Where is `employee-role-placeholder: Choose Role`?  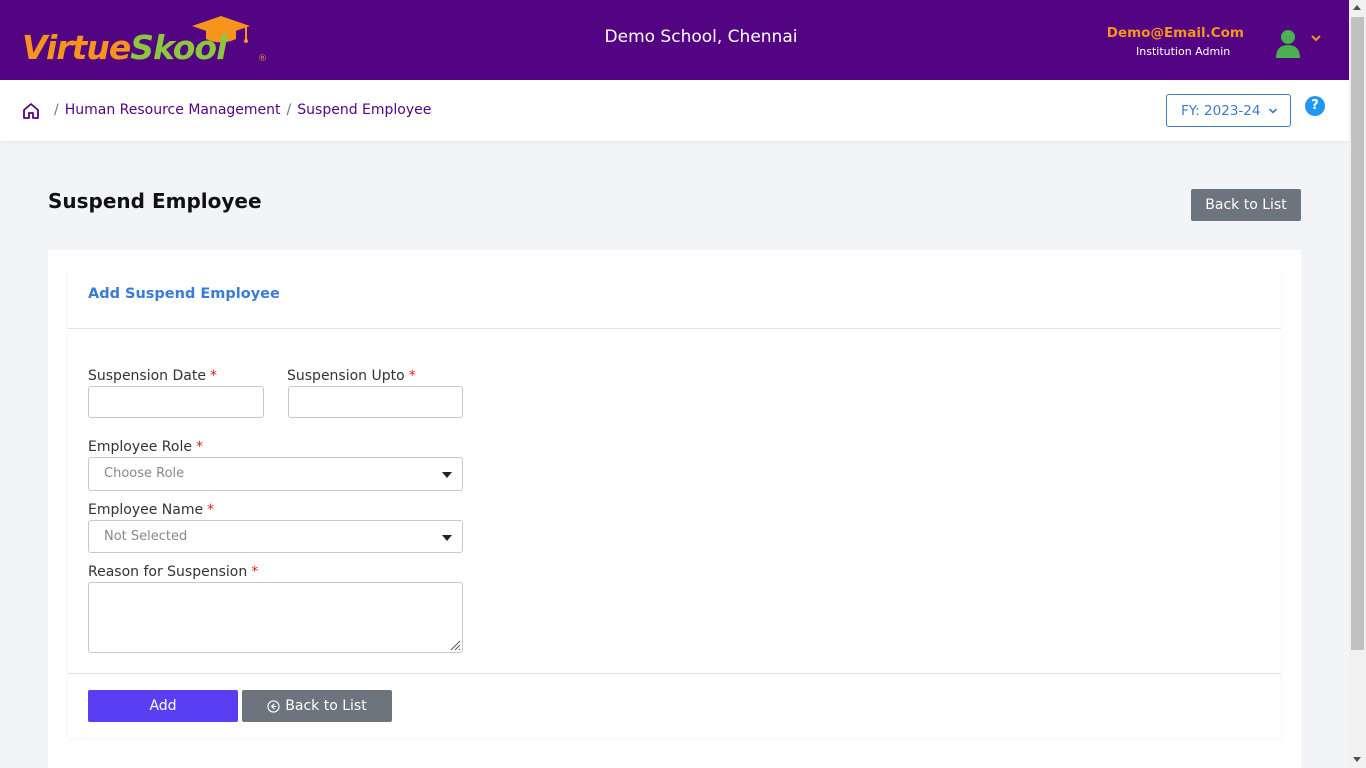 employee-role-placeholder: Choose Role is located at coordinates (144, 473).